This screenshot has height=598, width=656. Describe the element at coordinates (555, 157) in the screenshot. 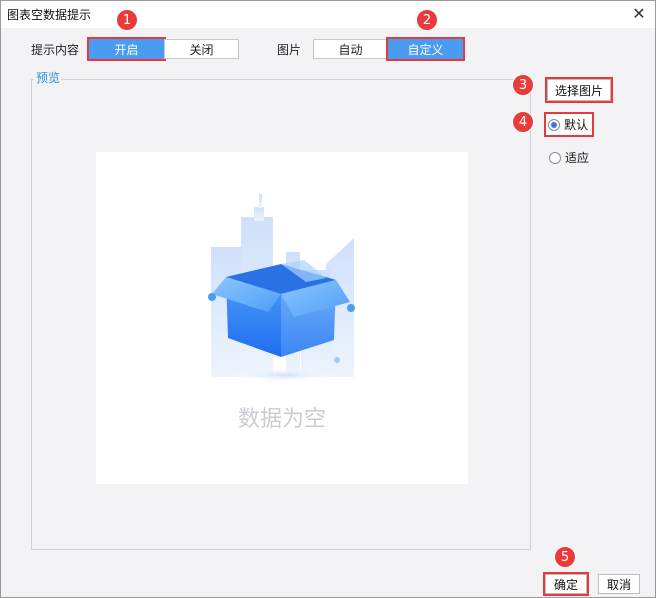

I see `radio-fit-indicator` at that location.